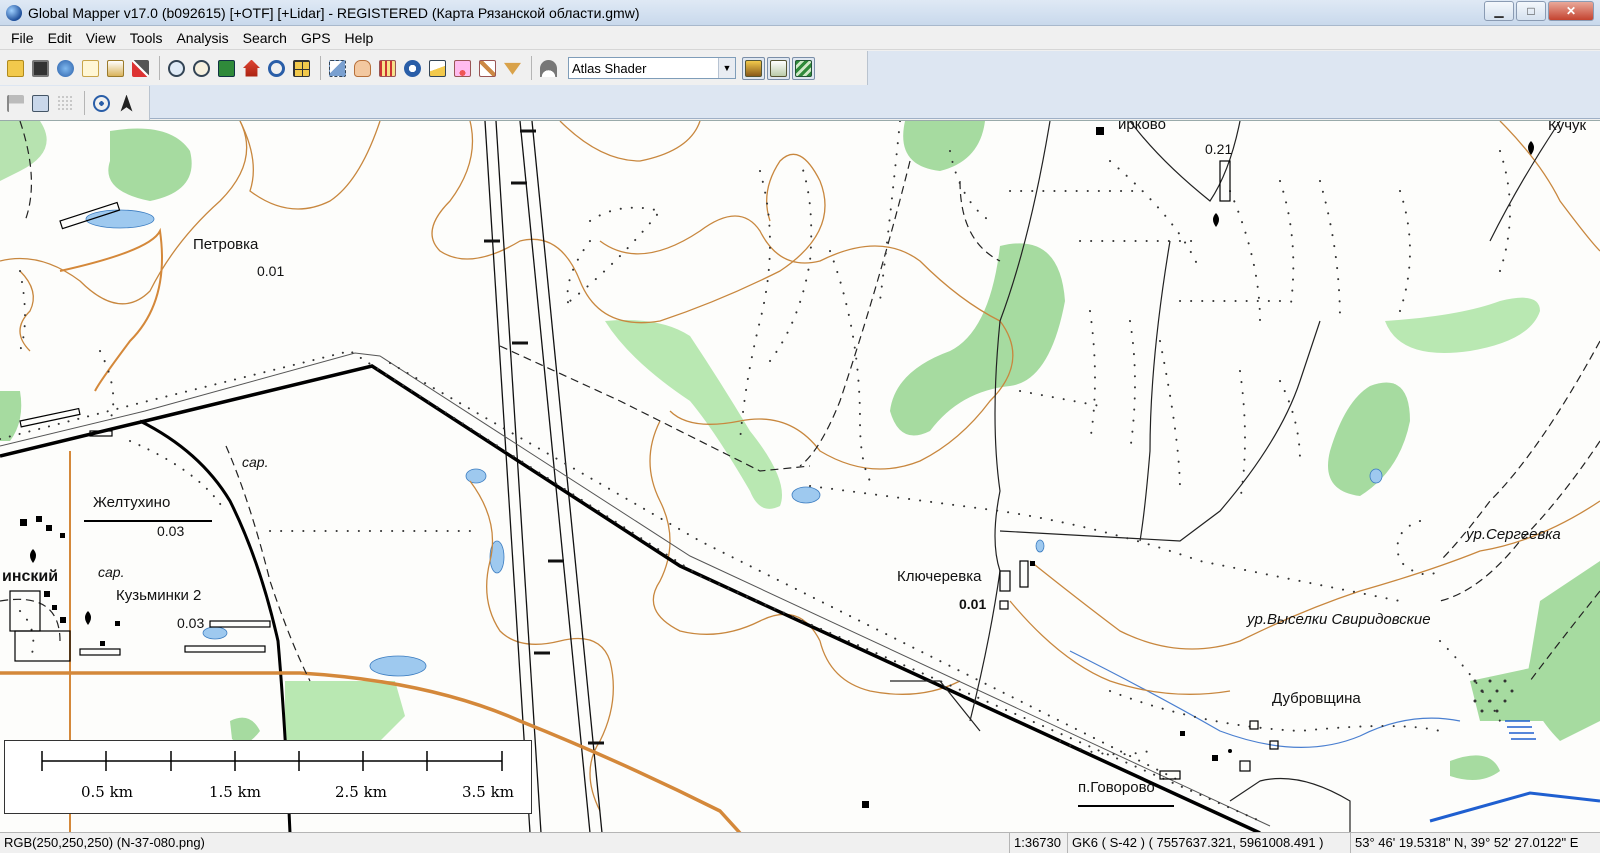 The height and width of the screenshot is (853, 1600). What do you see at coordinates (1339, 619) in the screenshot?
I see `locality-label-vyselki: ур.Выселки Свиридовские` at bounding box center [1339, 619].